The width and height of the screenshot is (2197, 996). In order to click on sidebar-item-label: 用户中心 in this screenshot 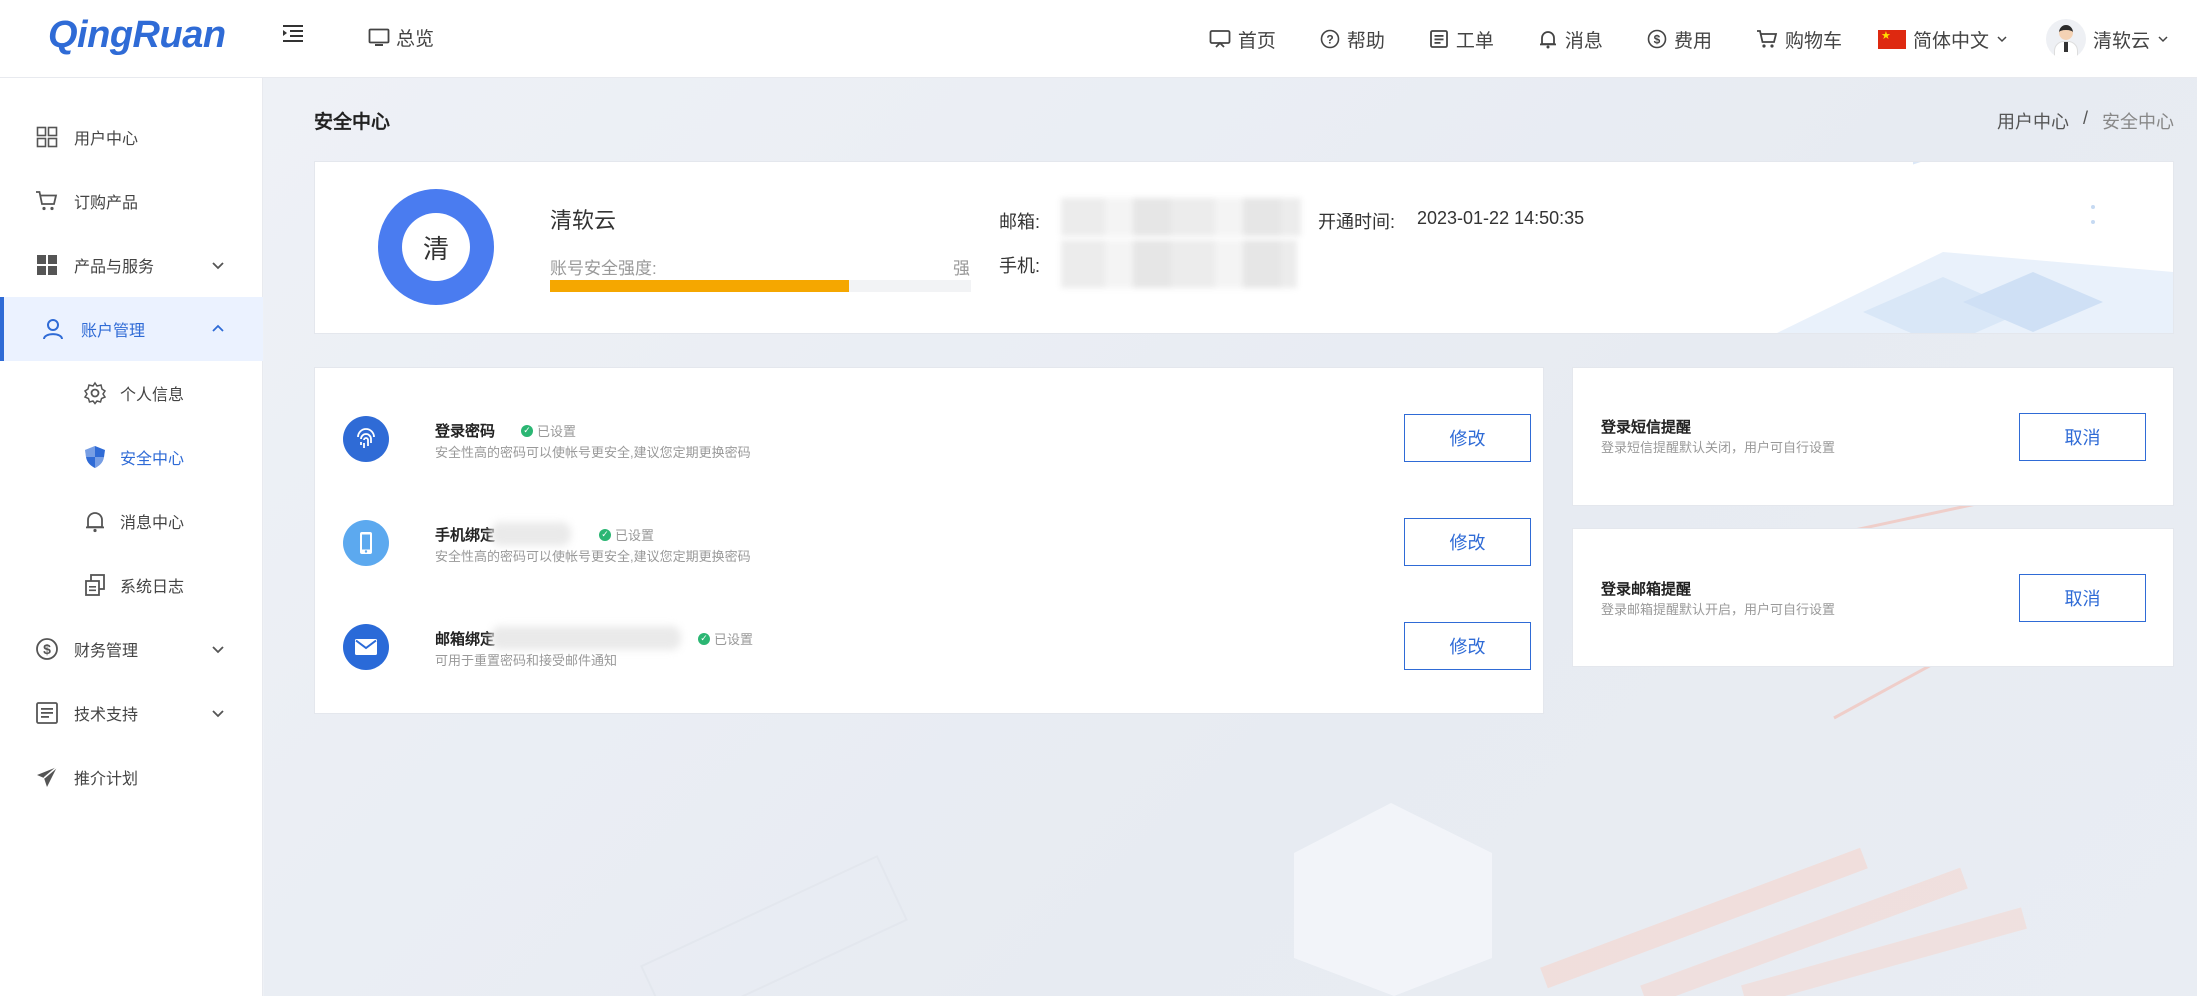, I will do `click(106, 139)`.